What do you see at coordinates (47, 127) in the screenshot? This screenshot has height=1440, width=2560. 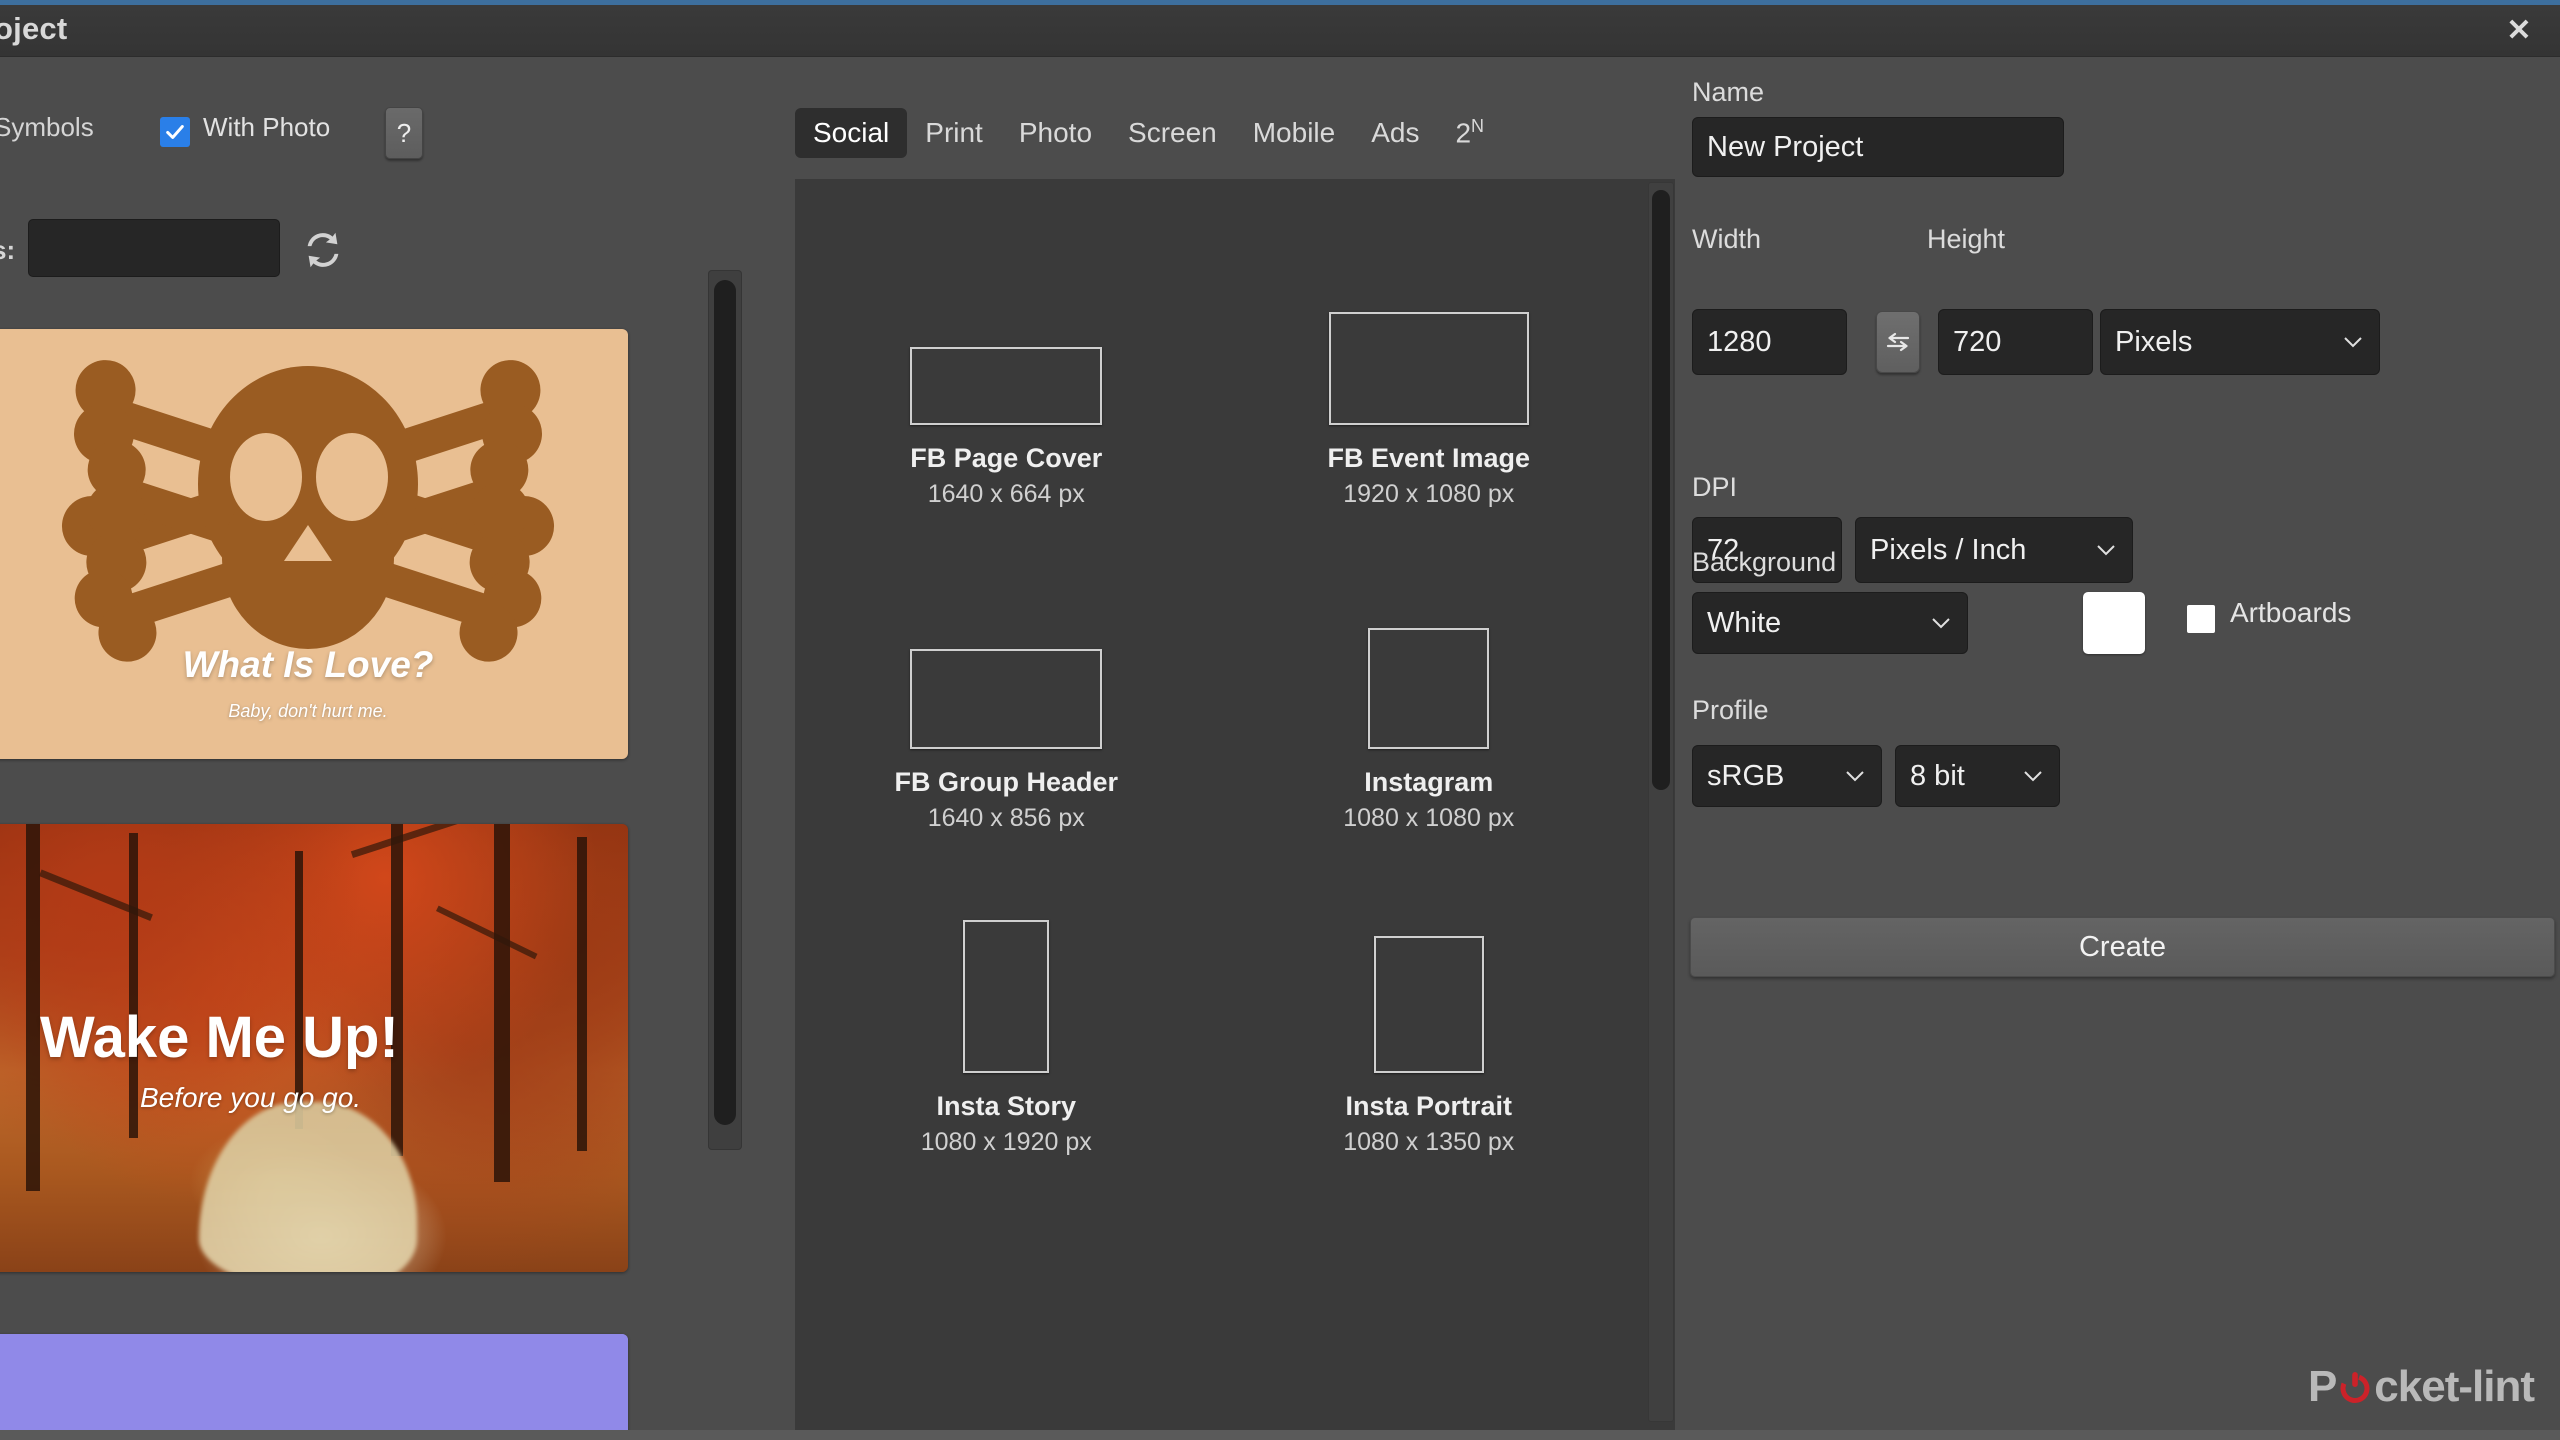 I see `symbols-label: Symbols` at bounding box center [47, 127].